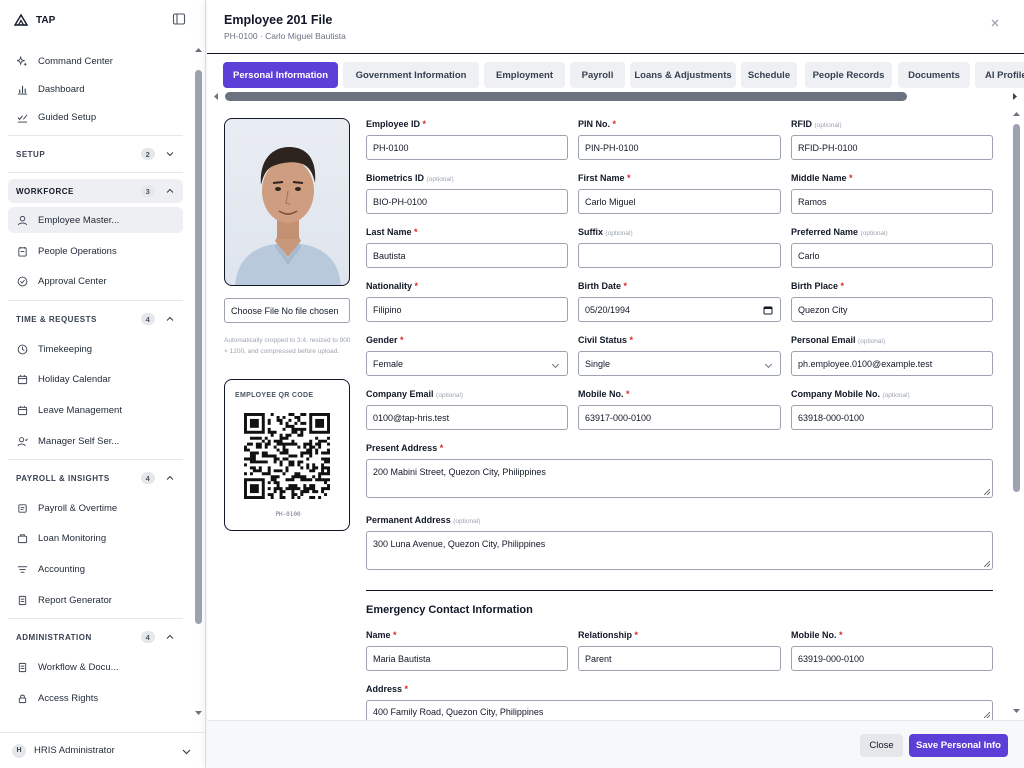  I want to click on gender-select: Female, so click(467, 363).